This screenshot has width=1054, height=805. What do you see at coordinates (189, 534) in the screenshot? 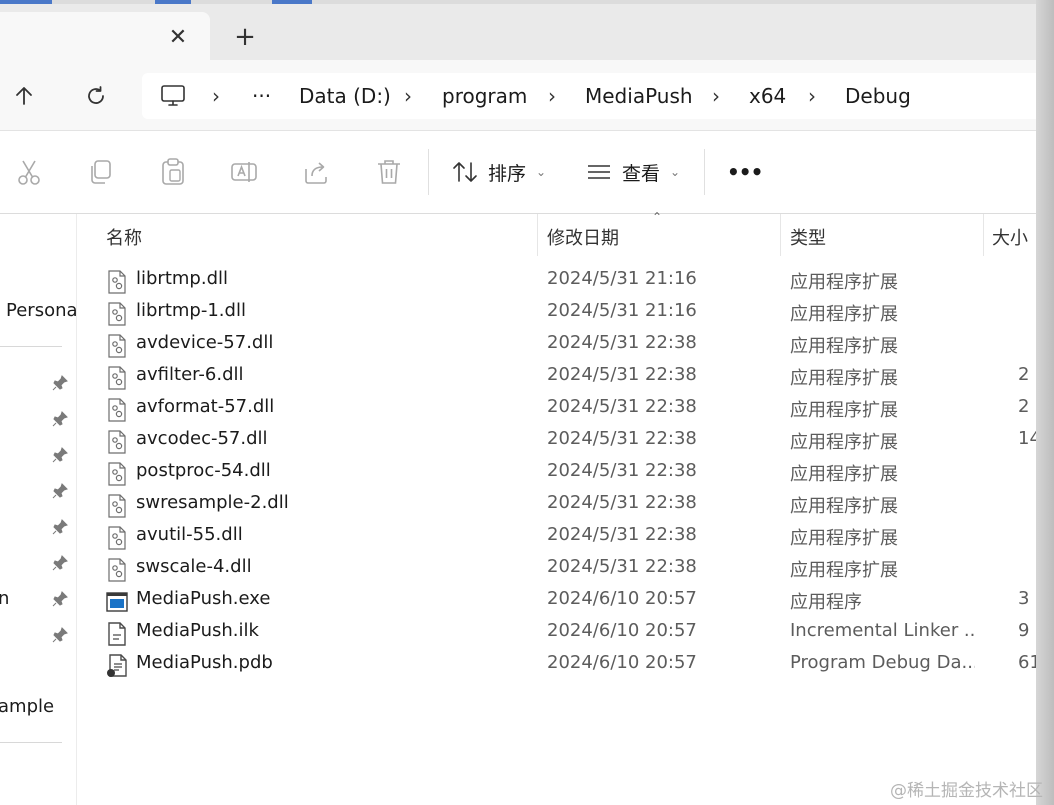
I see `file-name: avutil-55.dll` at bounding box center [189, 534].